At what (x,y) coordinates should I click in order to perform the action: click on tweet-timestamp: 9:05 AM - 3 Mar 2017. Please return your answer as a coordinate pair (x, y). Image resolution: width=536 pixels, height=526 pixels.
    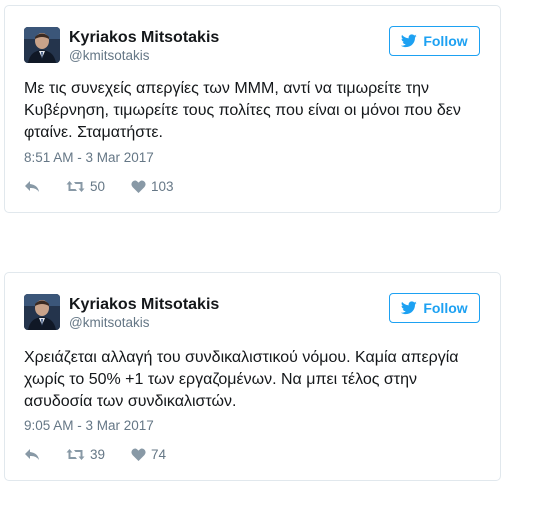
    Looking at the image, I should click on (89, 425).